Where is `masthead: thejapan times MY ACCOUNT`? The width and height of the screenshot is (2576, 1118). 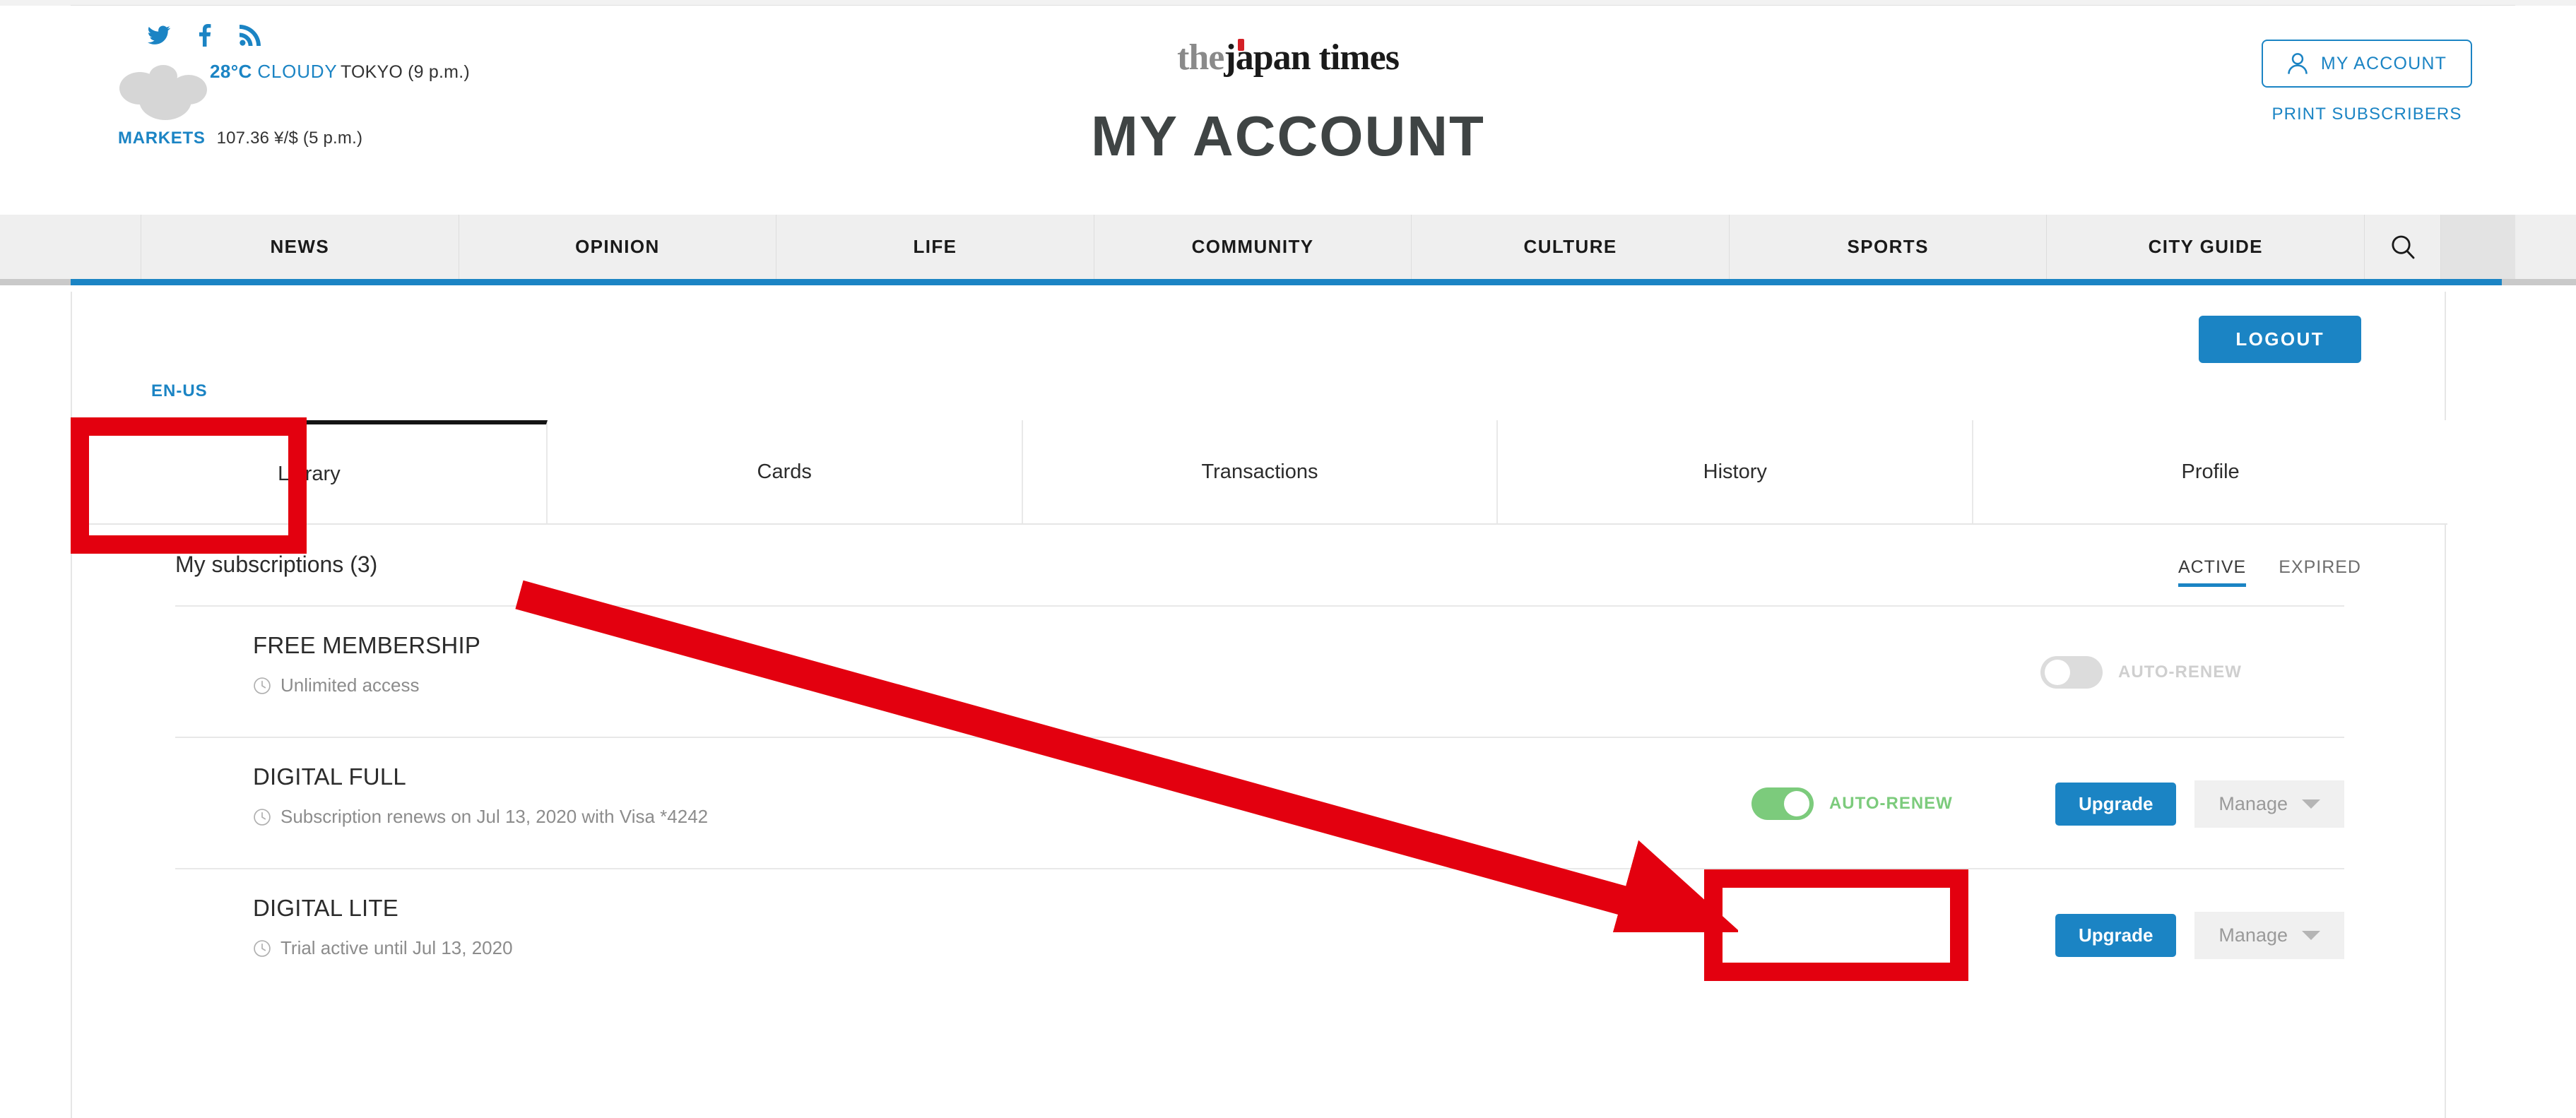 masthead: thejapan times MY ACCOUNT is located at coordinates (1288, 87).